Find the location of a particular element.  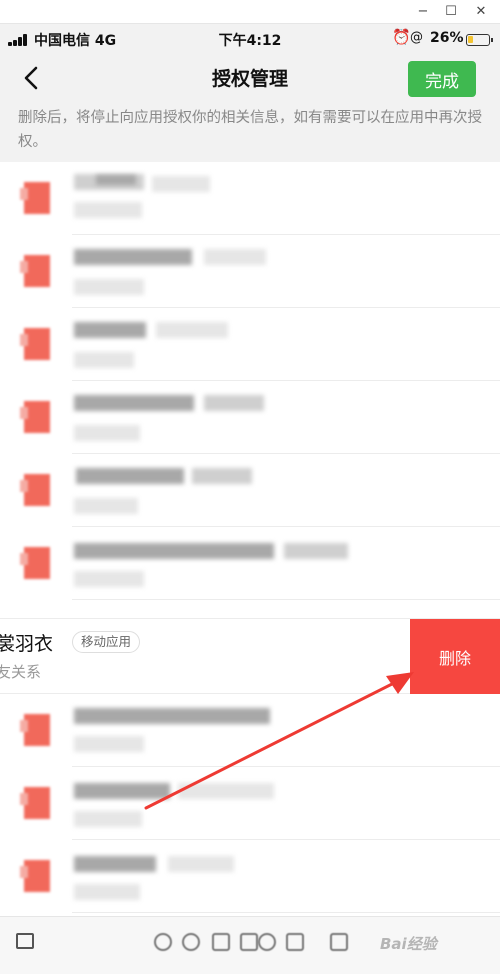

bottom-toolbar: Bai经验 is located at coordinates (250, 945).